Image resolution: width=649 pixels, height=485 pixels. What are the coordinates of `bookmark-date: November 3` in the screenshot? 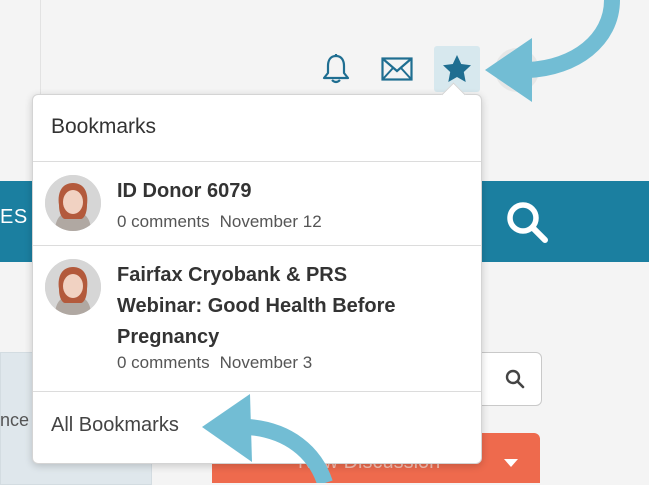 It's located at (266, 362).